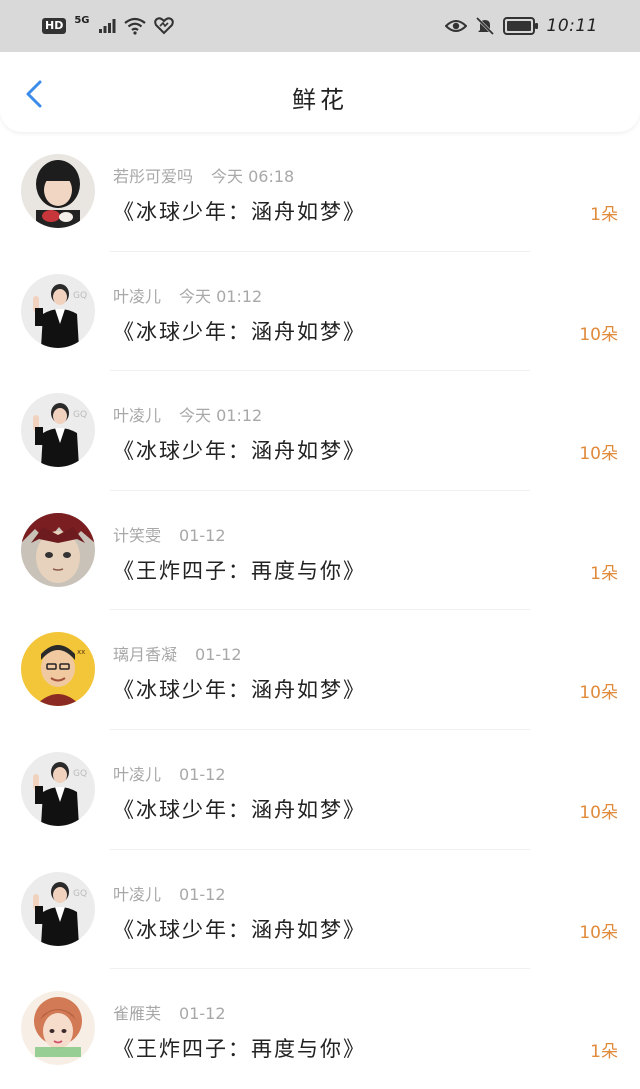 The width and height of the screenshot is (640, 1089). Describe the element at coordinates (163, 26) in the screenshot. I see `heart-icon` at that location.